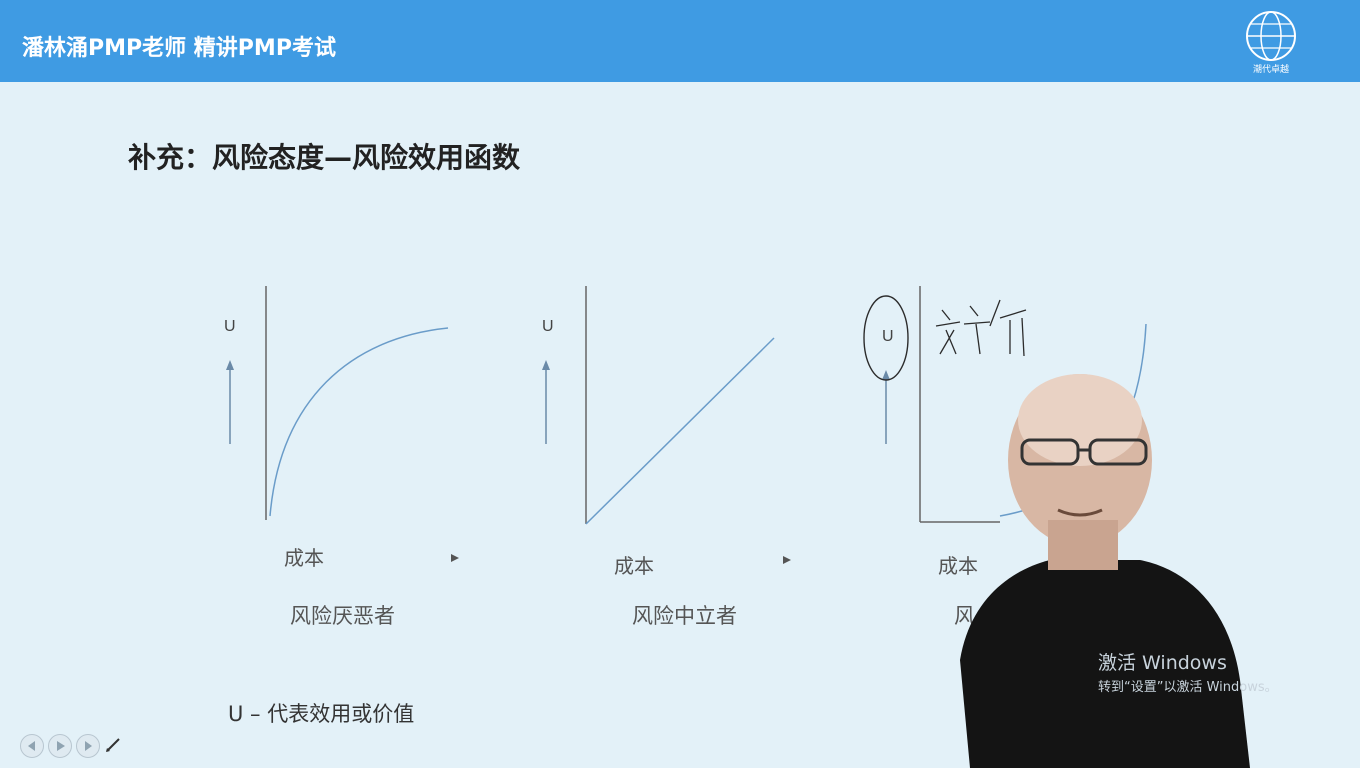  What do you see at coordinates (1105, 571) in the screenshot?
I see `presenter-video` at bounding box center [1105, 571].